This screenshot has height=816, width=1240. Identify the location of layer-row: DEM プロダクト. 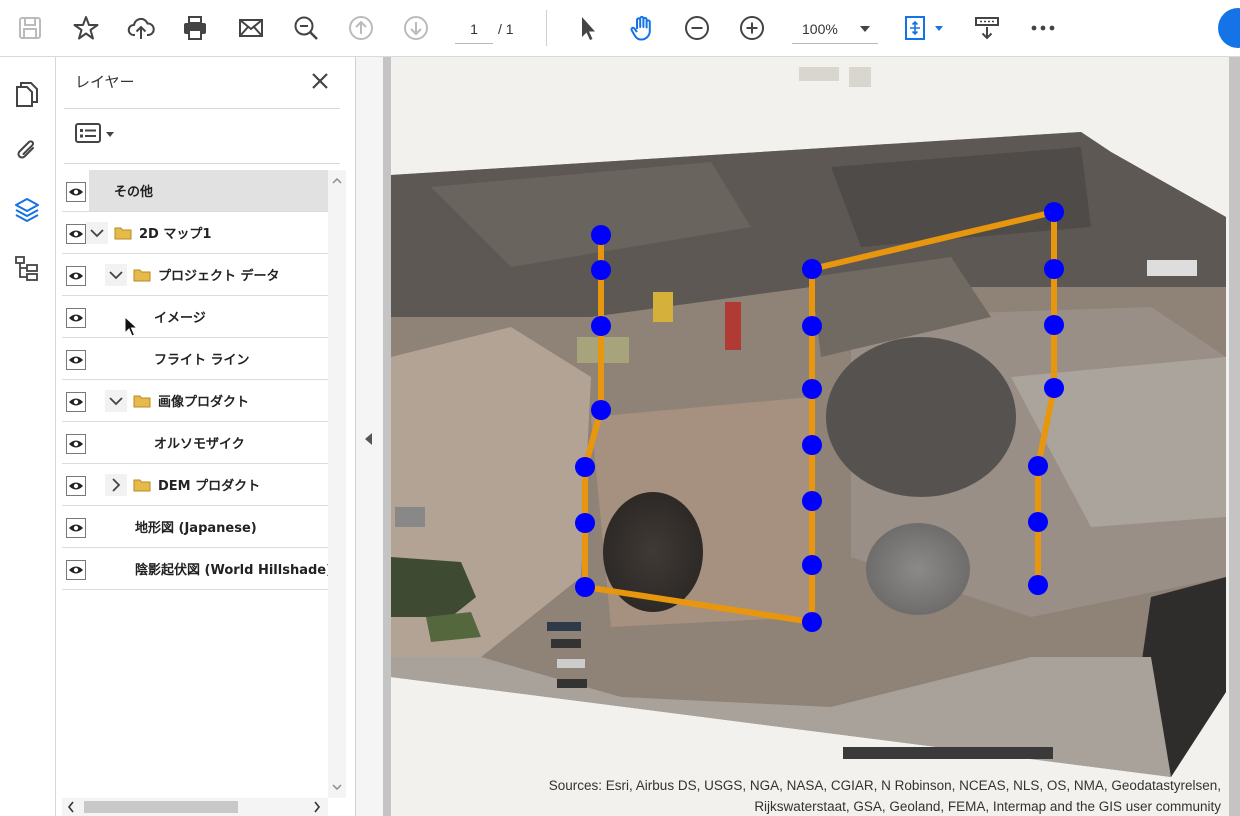
(195, 485).